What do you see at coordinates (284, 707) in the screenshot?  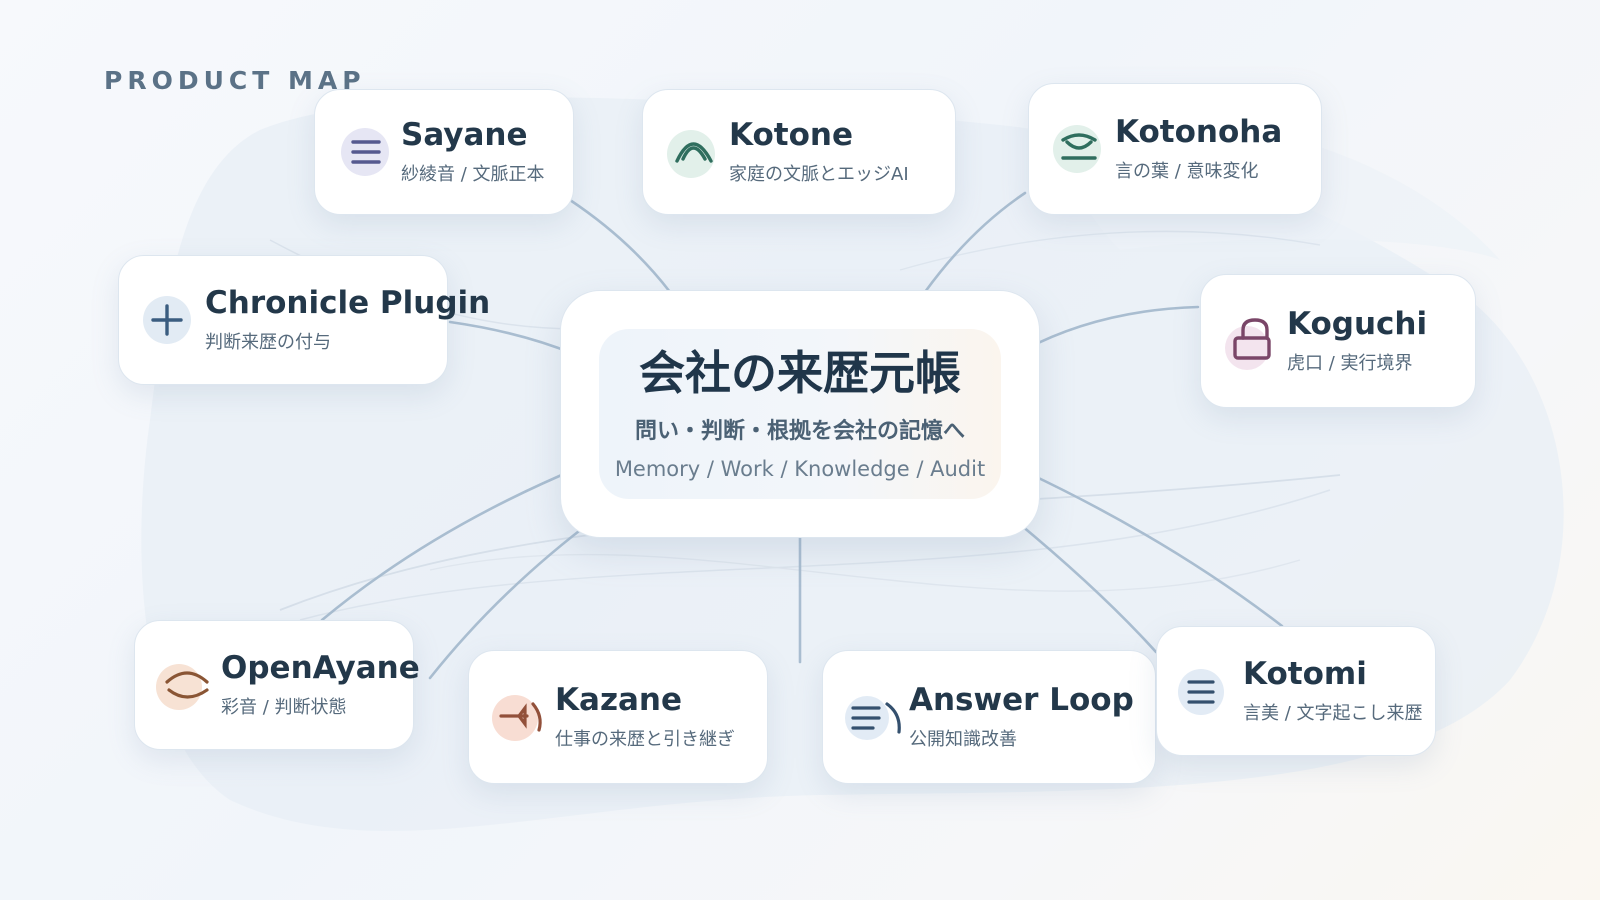 I see `card-subtitle: 彩音 / 判断状態` at bounding box center [284, 707].